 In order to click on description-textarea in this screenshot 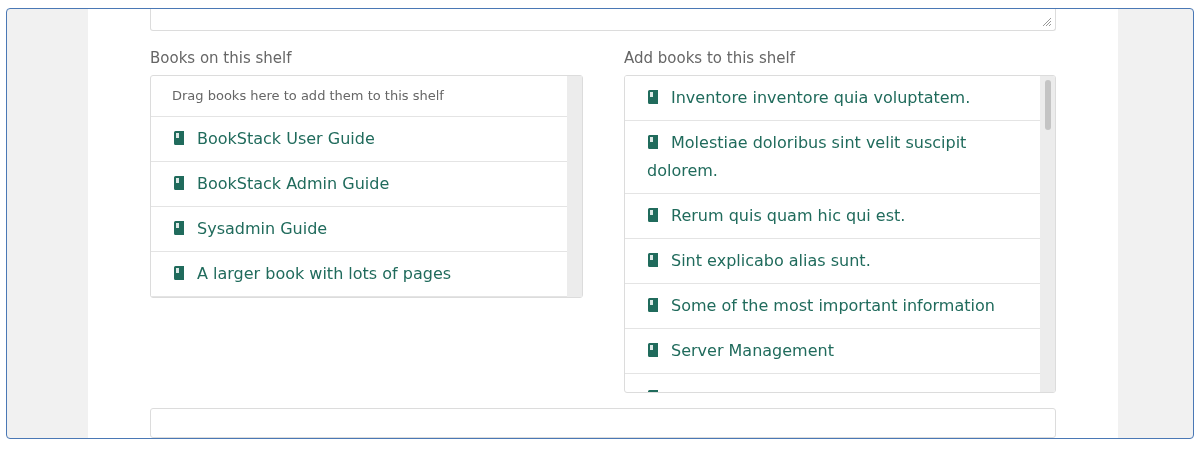, I will do `click(603, 20)`.